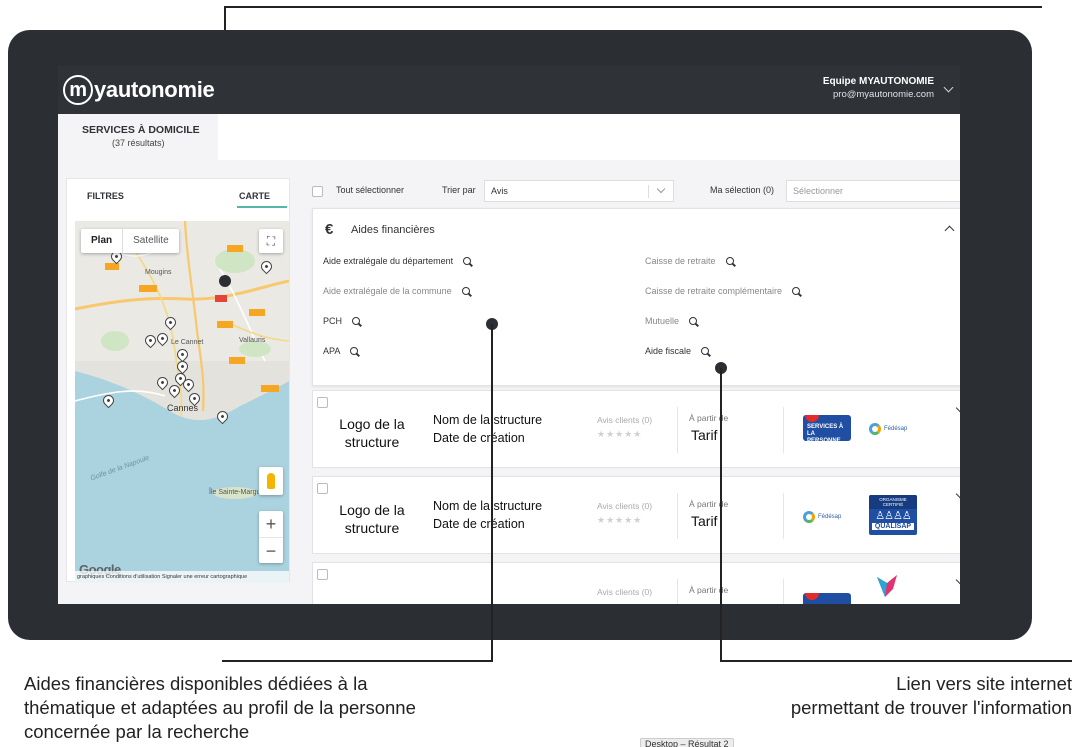 The image size is (1072, 747). I want to click on street-view-pegman-icon, so click(271, 481).